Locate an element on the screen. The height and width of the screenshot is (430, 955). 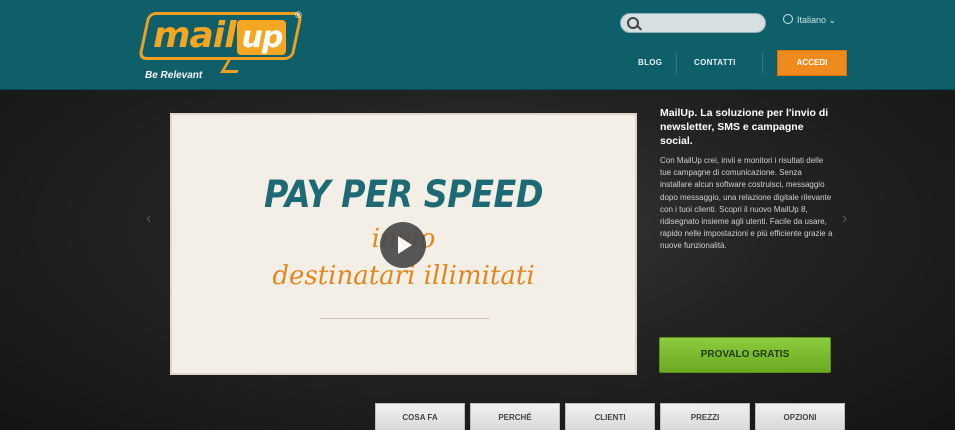
mailup-logo: mail up ® Be Relevant is located at coordinates (220, 47).